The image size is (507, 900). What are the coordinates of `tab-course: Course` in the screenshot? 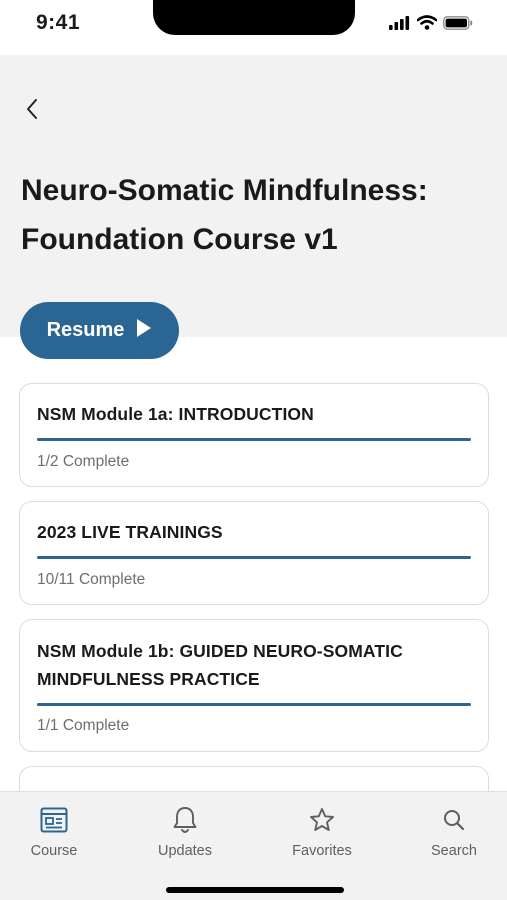 It's located at (54, 831).